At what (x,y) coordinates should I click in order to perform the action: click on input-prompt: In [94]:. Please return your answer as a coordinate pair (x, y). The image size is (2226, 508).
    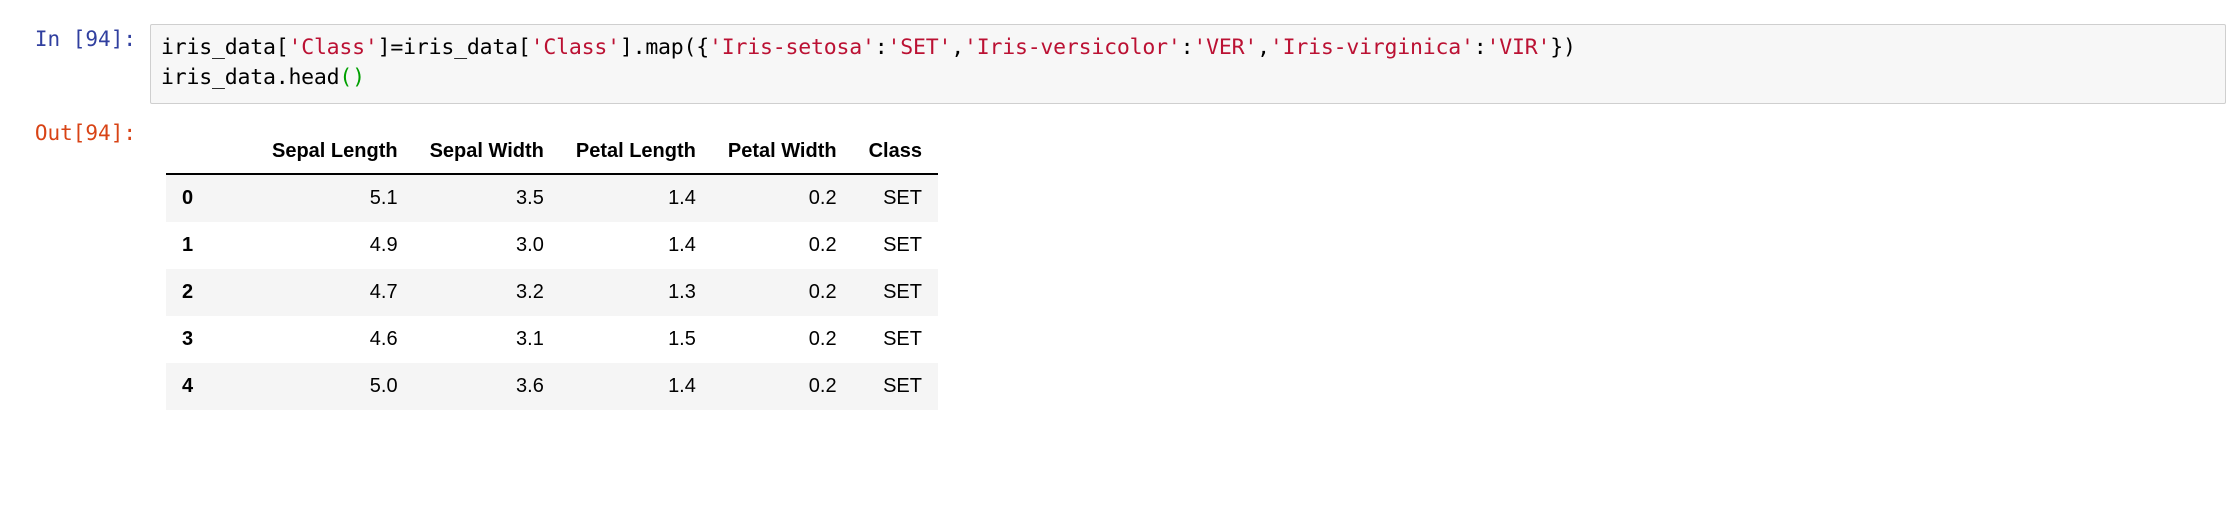
    Looking at the image, I should click on (85, 39).